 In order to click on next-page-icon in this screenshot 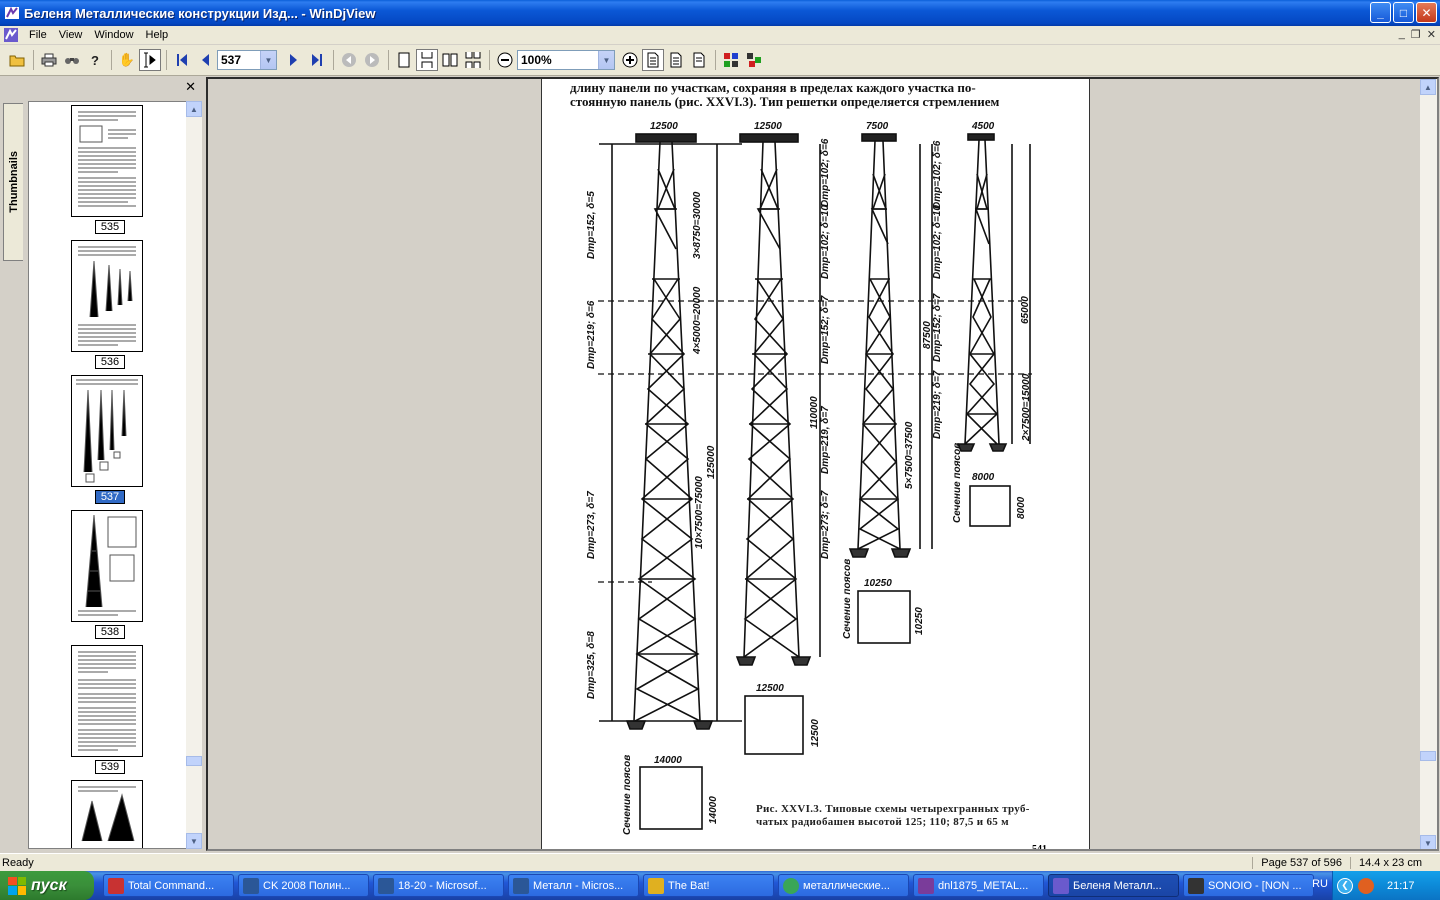, I will do `click(294, 60)`.